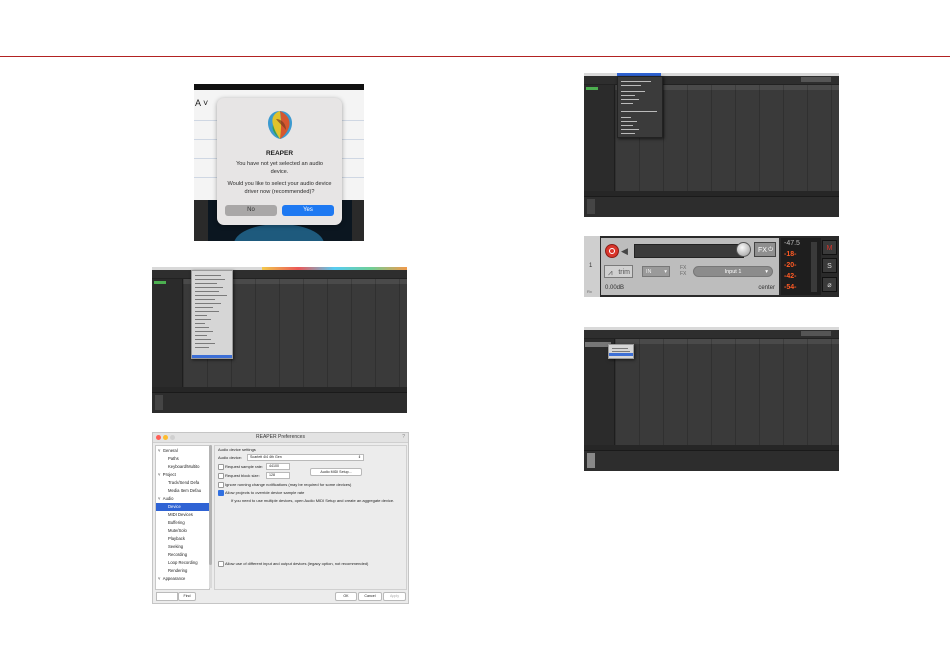 The image size is (950, 672). Describe the element at coordinates (370, 596) in the screenshot. I see `cancel-button: Cancel` at that location.